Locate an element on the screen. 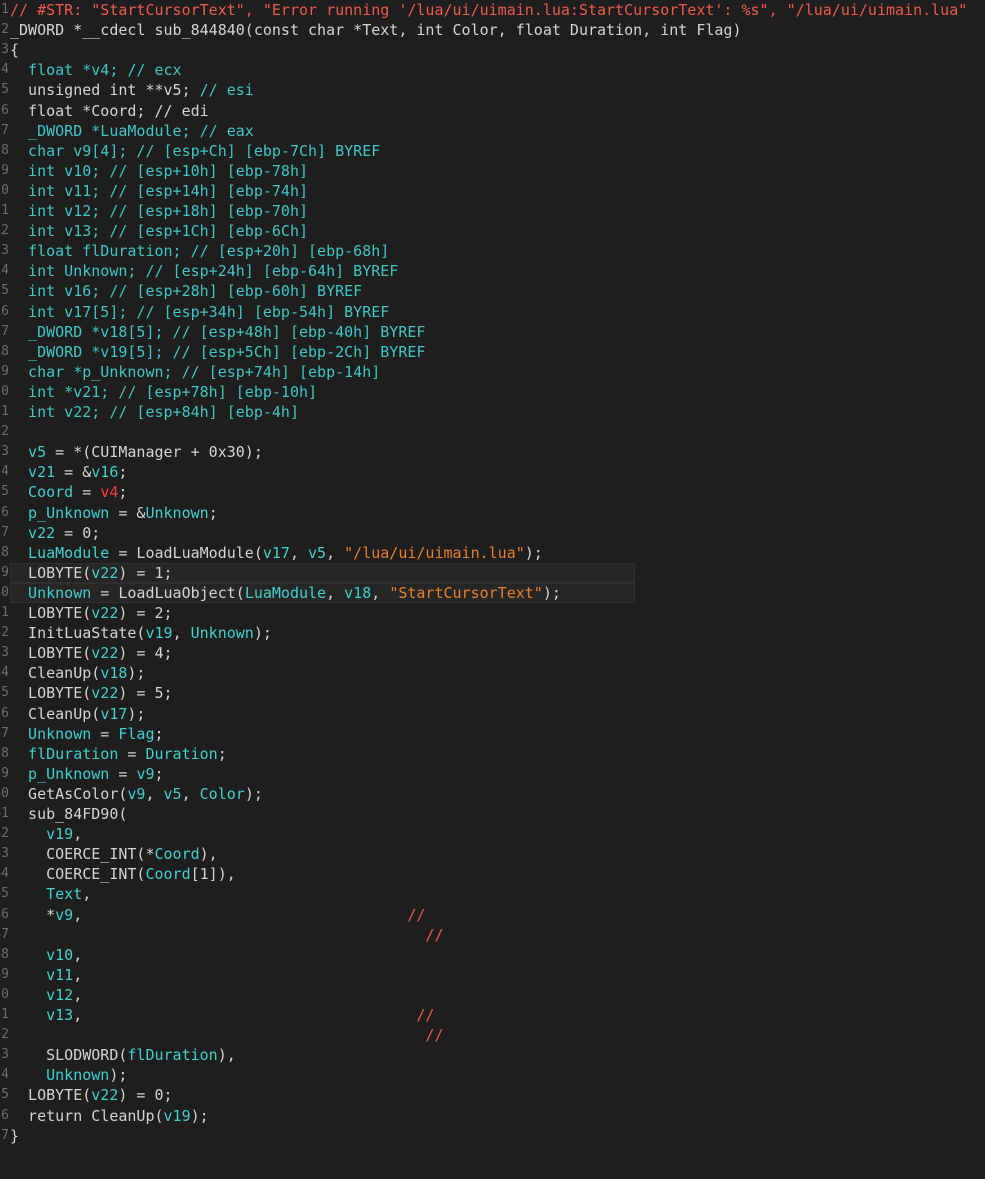 This screenshot has height=1179, width=985. code-line: 52 // is located at coordinates (492, 1035).